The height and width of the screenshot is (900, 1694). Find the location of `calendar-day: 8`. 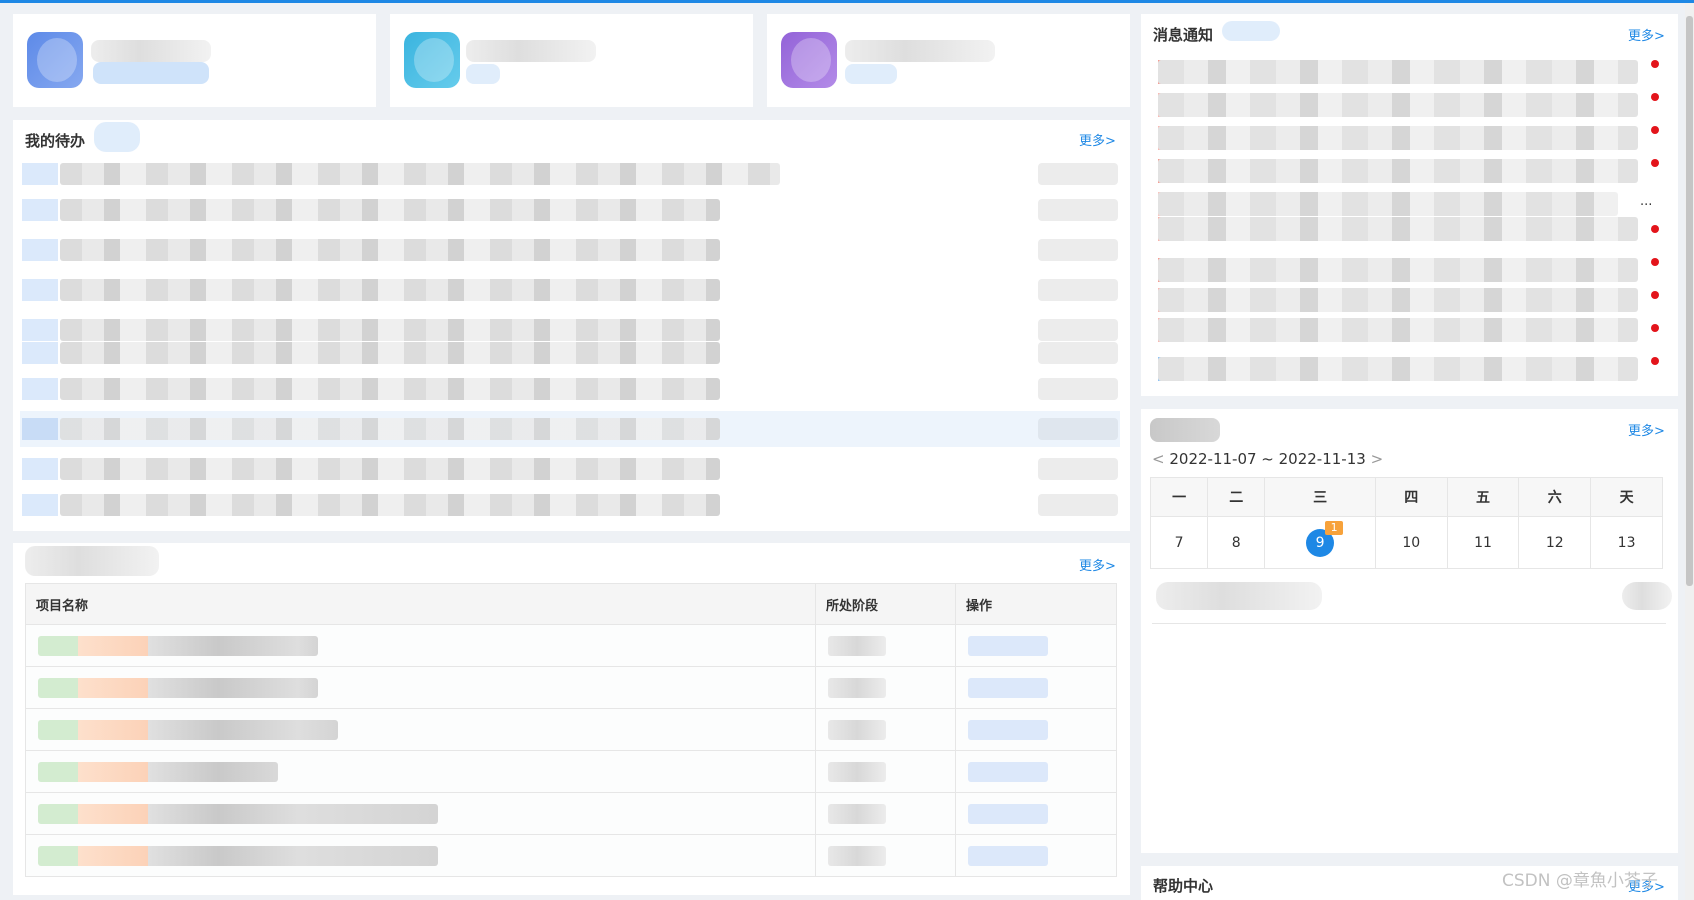

calendar-day: 8 is located at coordinates (1236, 542).